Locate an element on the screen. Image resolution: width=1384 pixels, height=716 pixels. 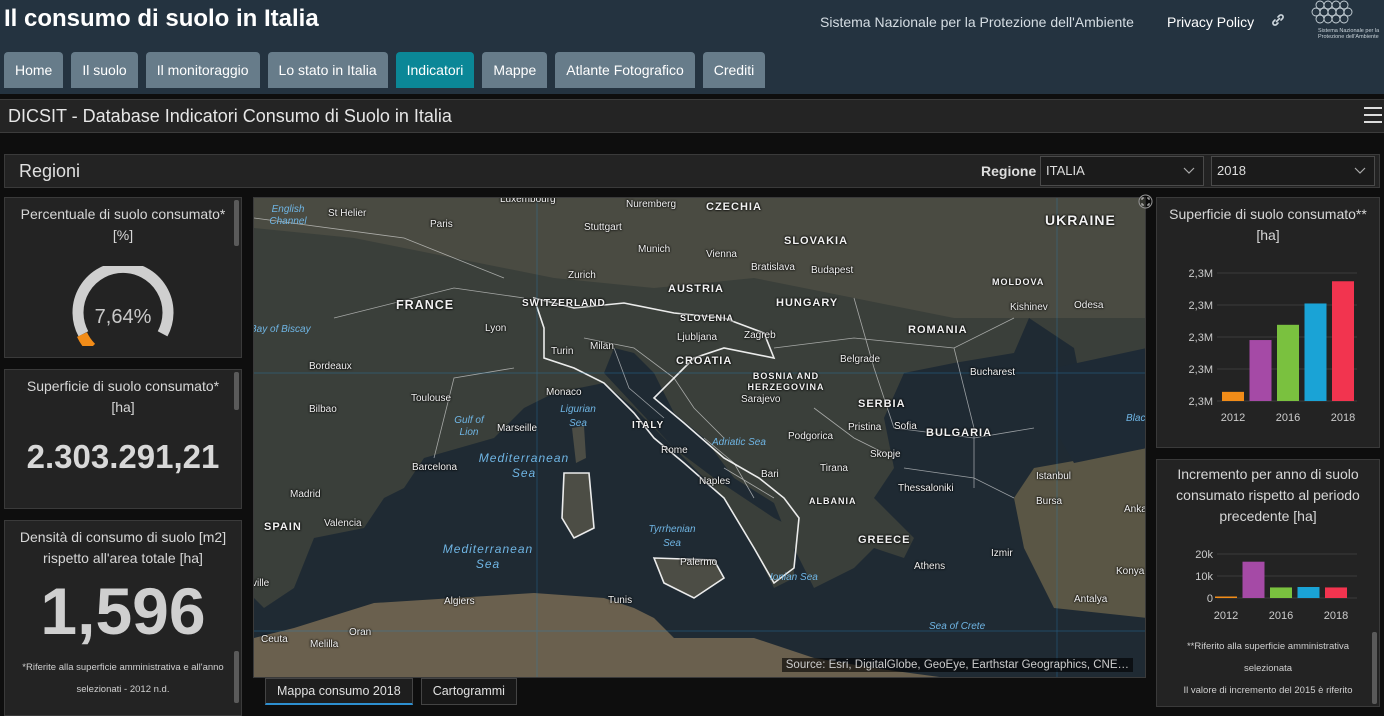
map-label-city: Bilbao is located at coordinates (323, 409).